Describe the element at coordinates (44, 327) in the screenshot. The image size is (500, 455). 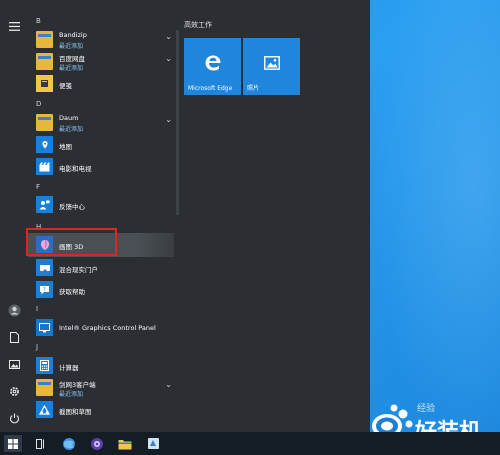
I see `intel-graphics-icon` at that location.